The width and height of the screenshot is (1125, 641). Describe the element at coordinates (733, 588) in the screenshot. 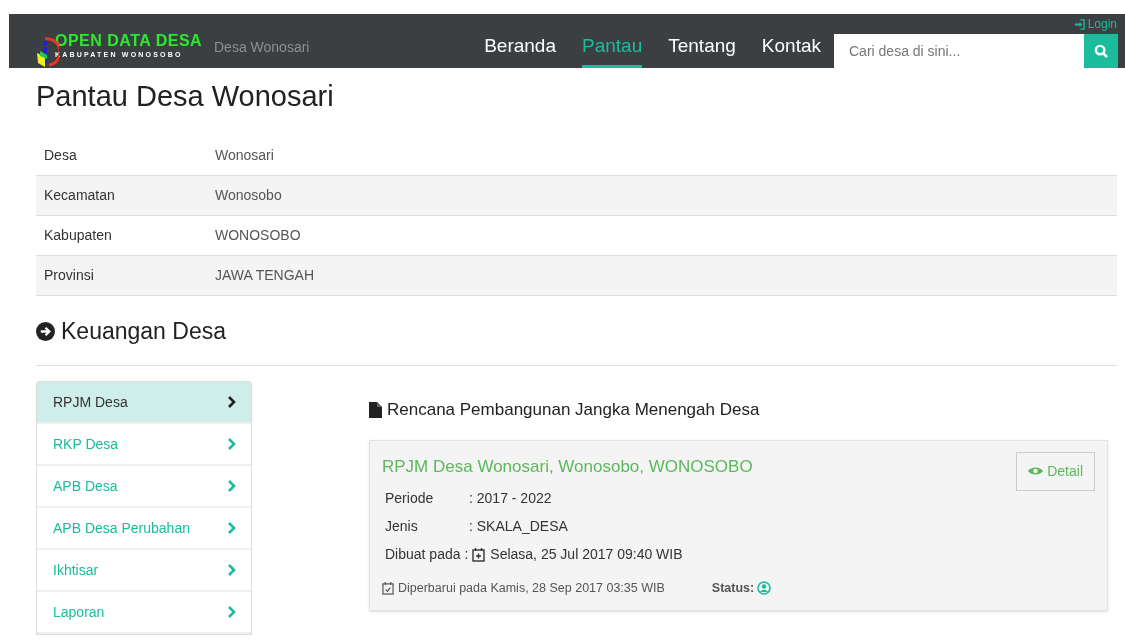

I see `status-label: Status:` at that location.